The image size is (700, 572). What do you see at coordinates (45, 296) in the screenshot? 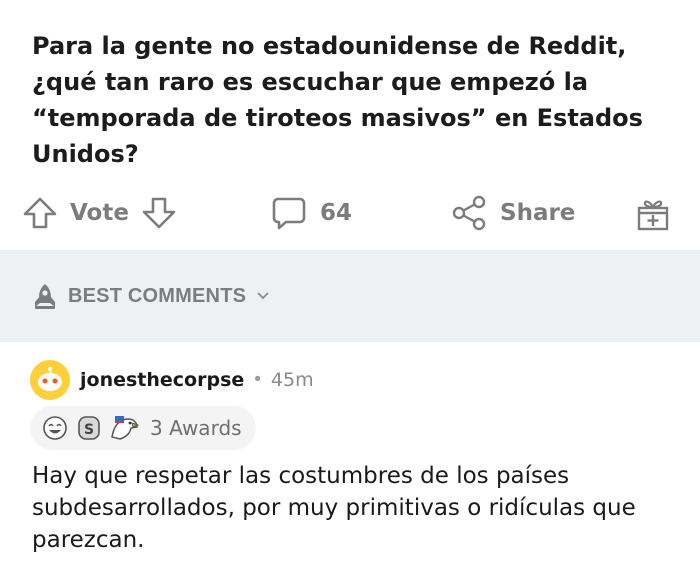
I see `rocket-icon` at bounding box center [45, 296].